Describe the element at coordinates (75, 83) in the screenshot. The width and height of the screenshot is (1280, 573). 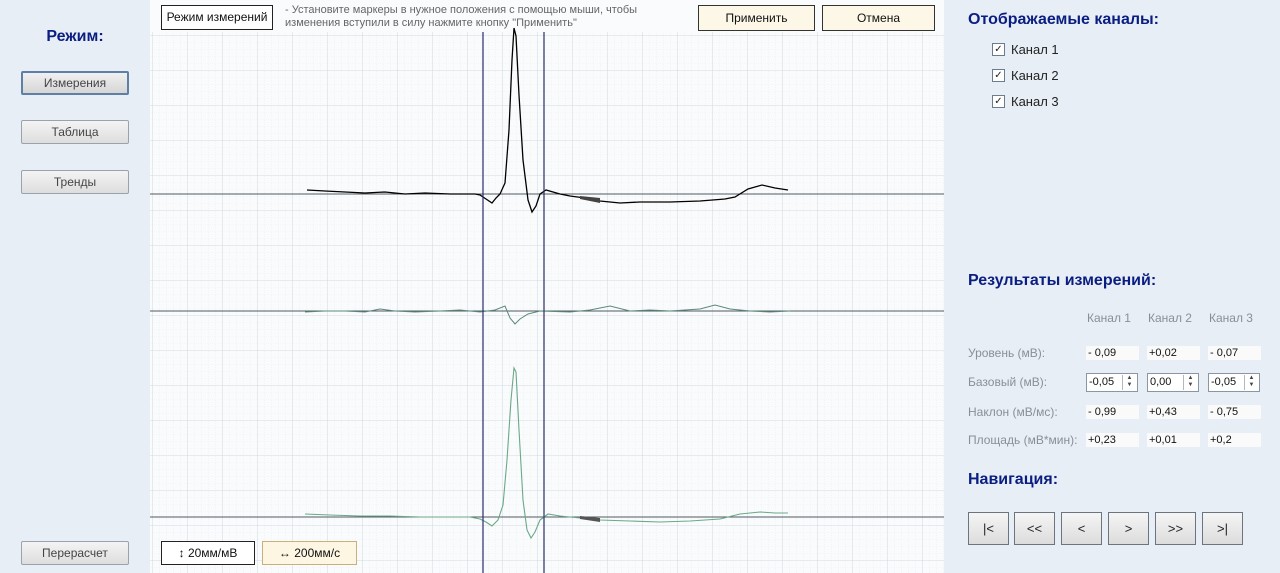
I see `measure-mode-button: Измерения` at that location.